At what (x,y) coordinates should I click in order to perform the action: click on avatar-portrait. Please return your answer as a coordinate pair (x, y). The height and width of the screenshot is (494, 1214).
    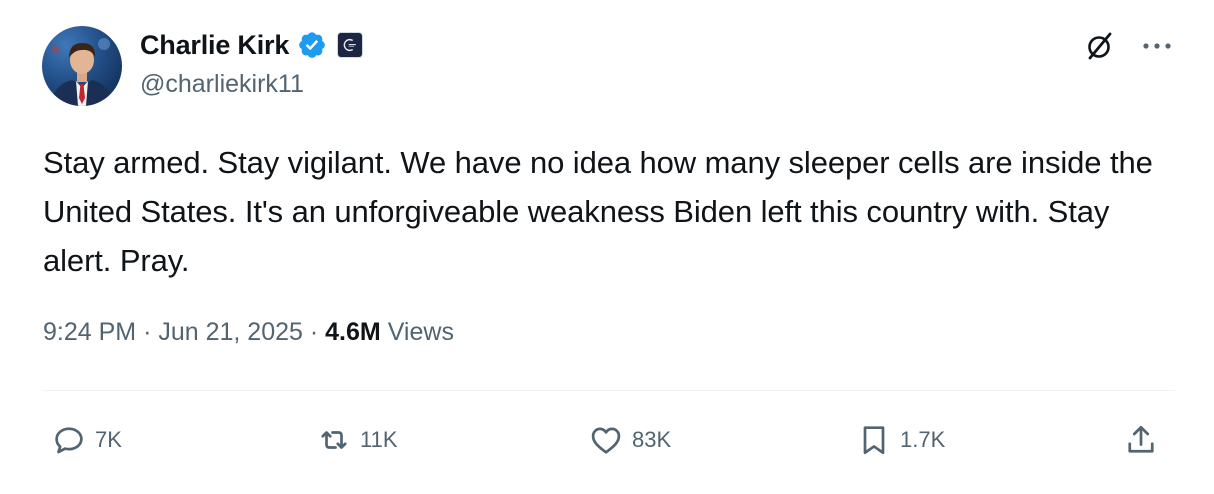
    Looking at the image, I should click on (82, 72).